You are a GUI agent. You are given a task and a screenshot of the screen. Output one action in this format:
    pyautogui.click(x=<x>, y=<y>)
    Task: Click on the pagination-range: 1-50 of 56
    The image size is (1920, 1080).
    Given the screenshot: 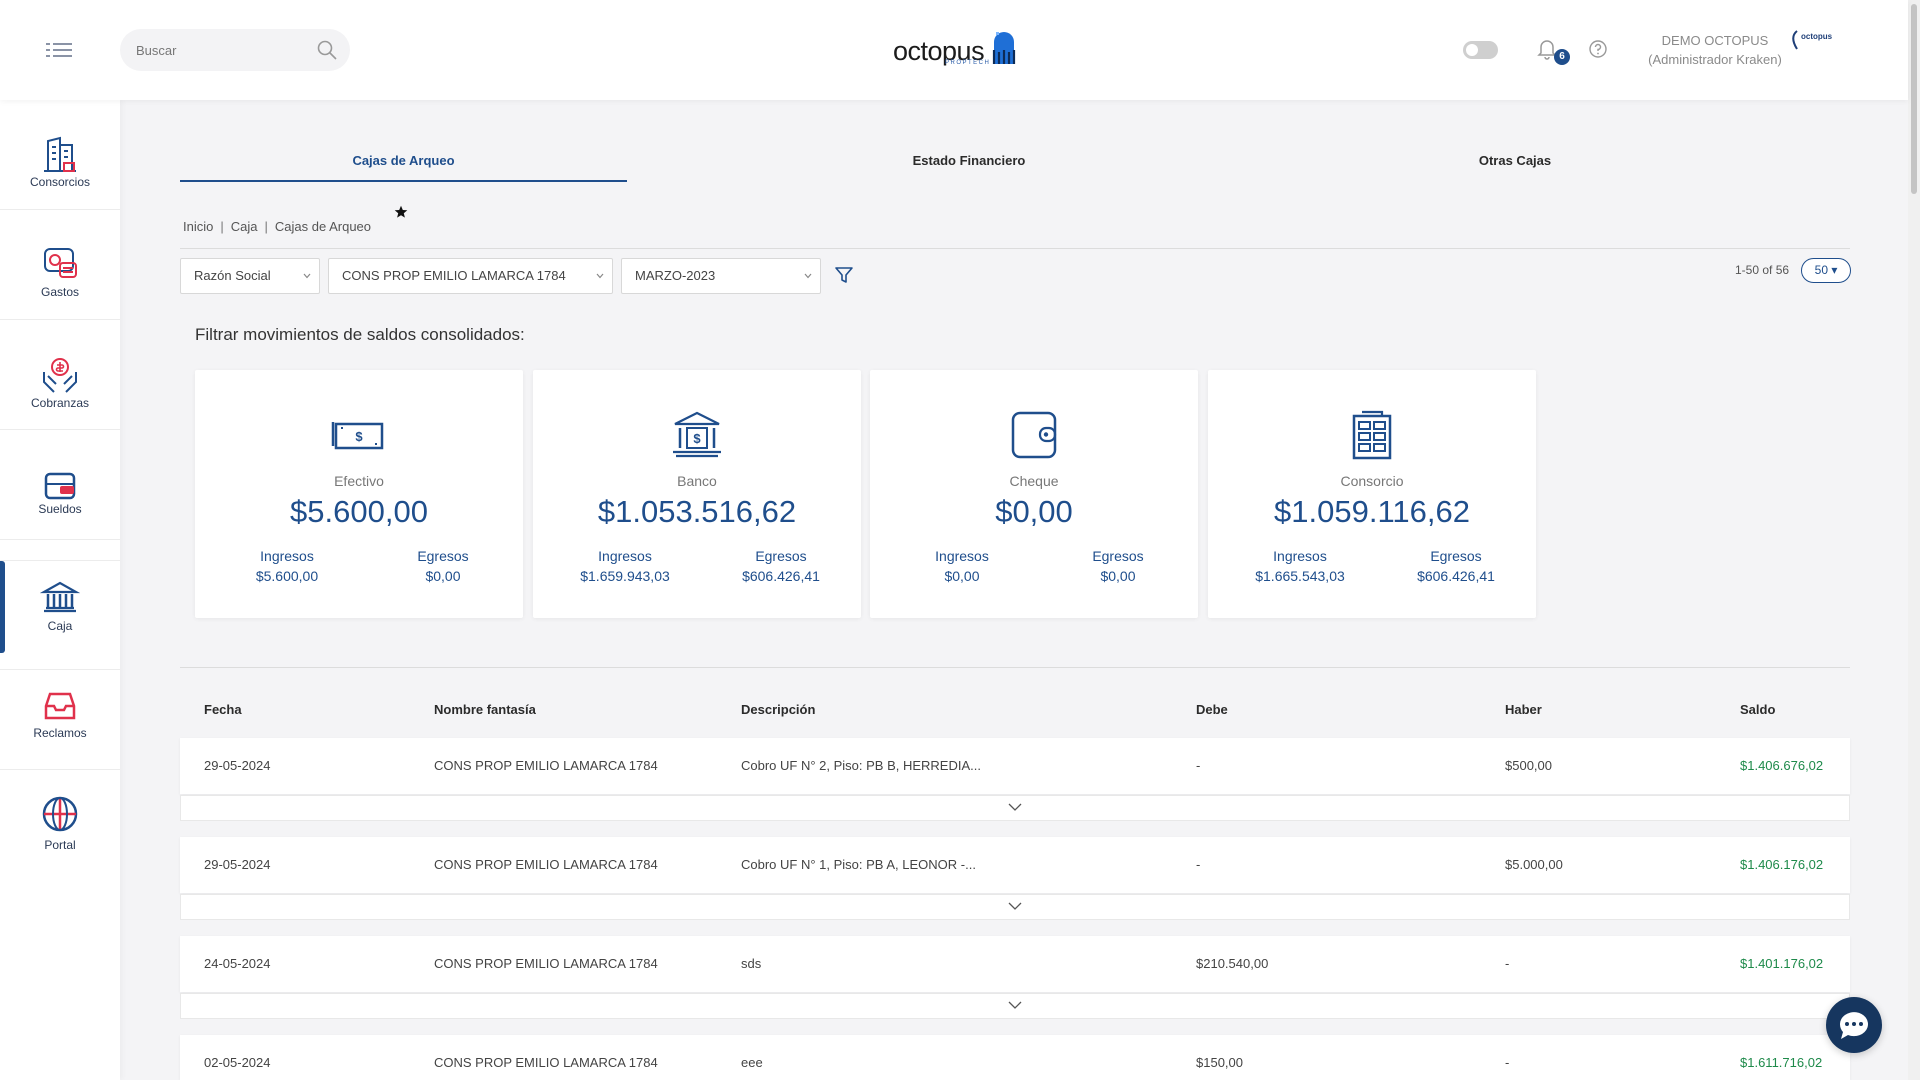 What is the action you would take?
    pyautogui.click(x=1762, y=270)
    